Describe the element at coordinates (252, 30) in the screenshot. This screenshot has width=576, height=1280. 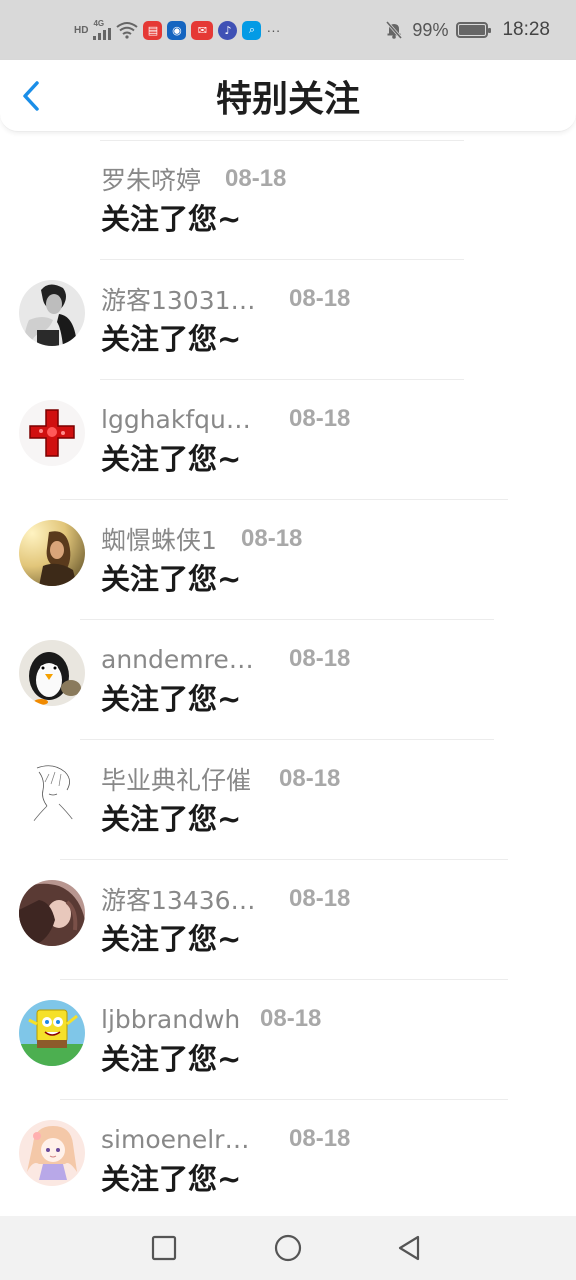
I see `search-app-icon: ⌕` at that location.